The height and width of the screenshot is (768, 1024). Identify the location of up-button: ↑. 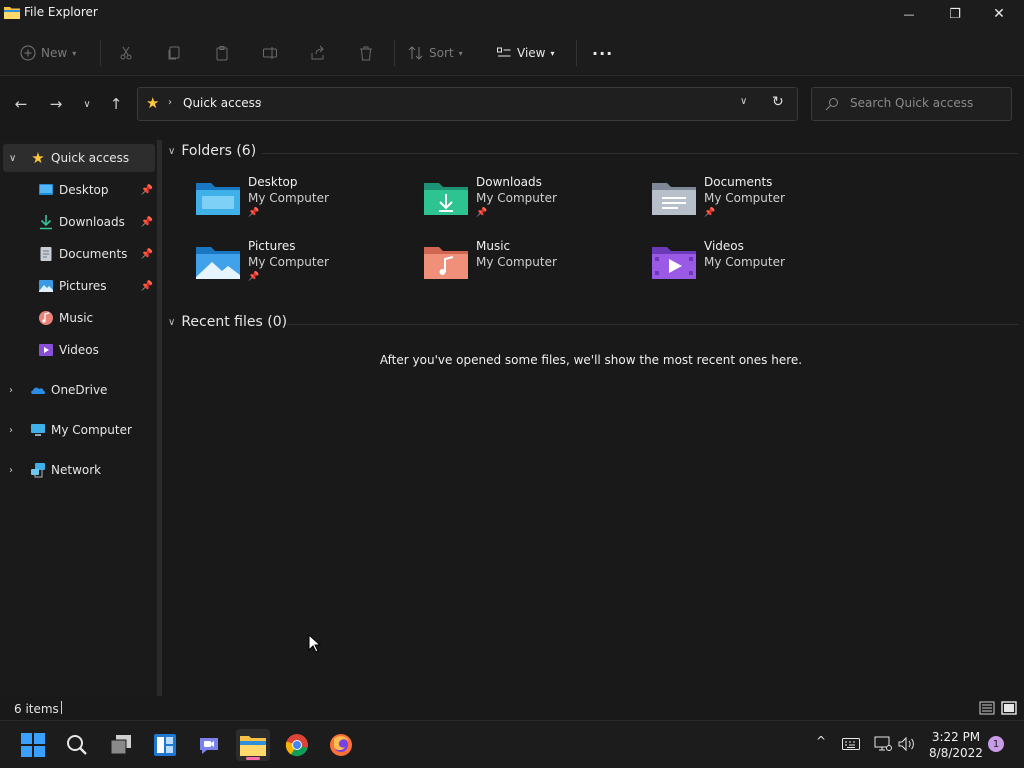
(116, 104).